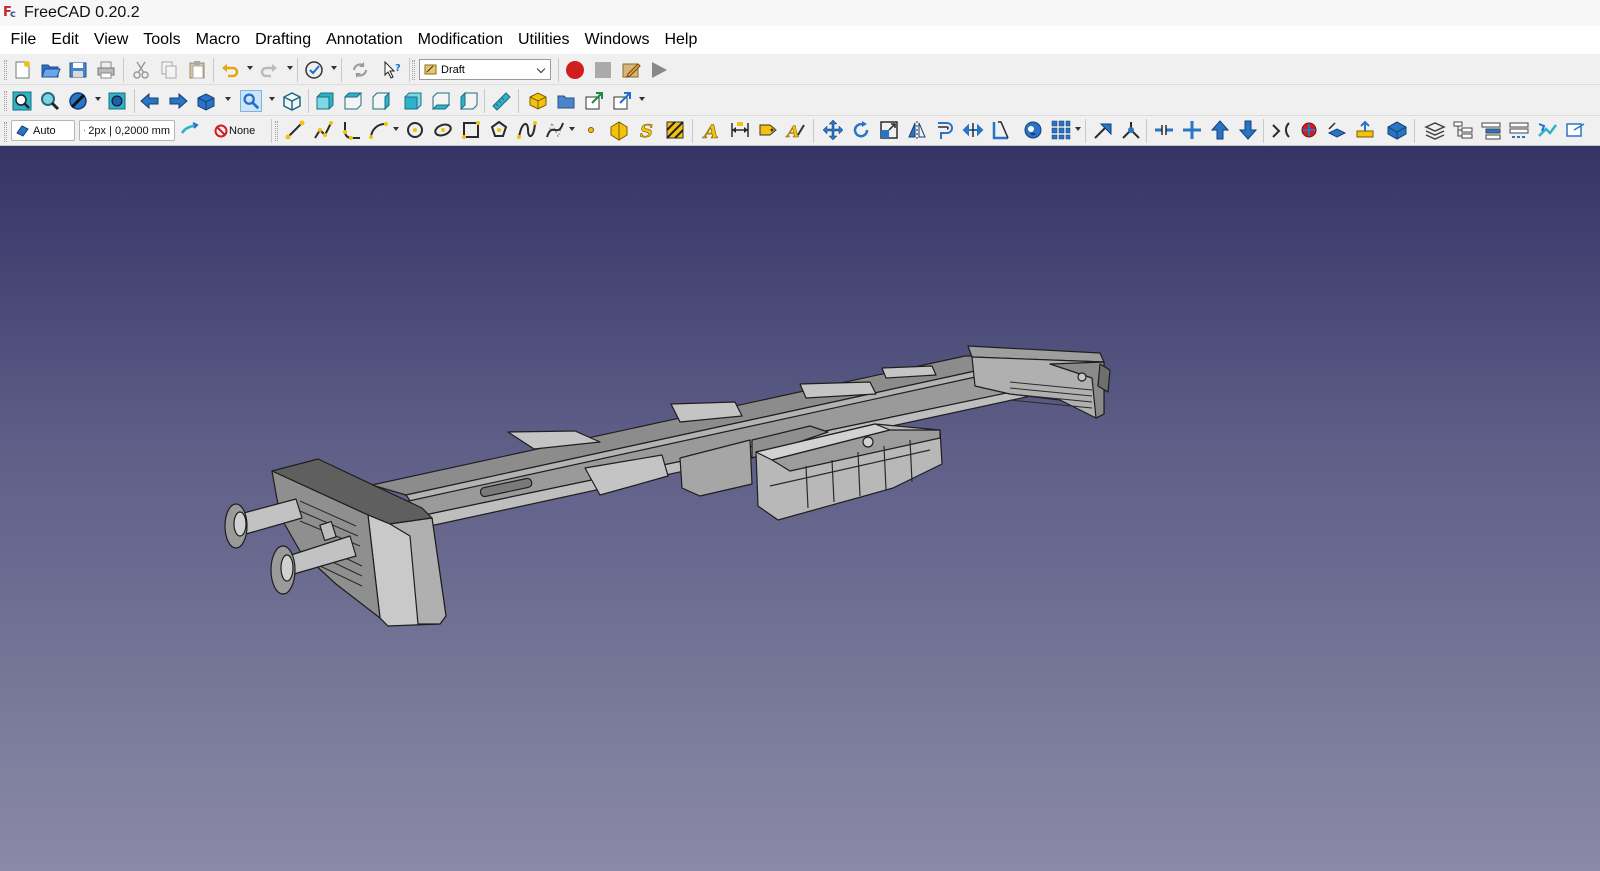 The height and width of the screenshot is (871, 1600). Describe the element at coordinates (217, 40) in the screenshot. I see `menu-macro: Macro` at that location.